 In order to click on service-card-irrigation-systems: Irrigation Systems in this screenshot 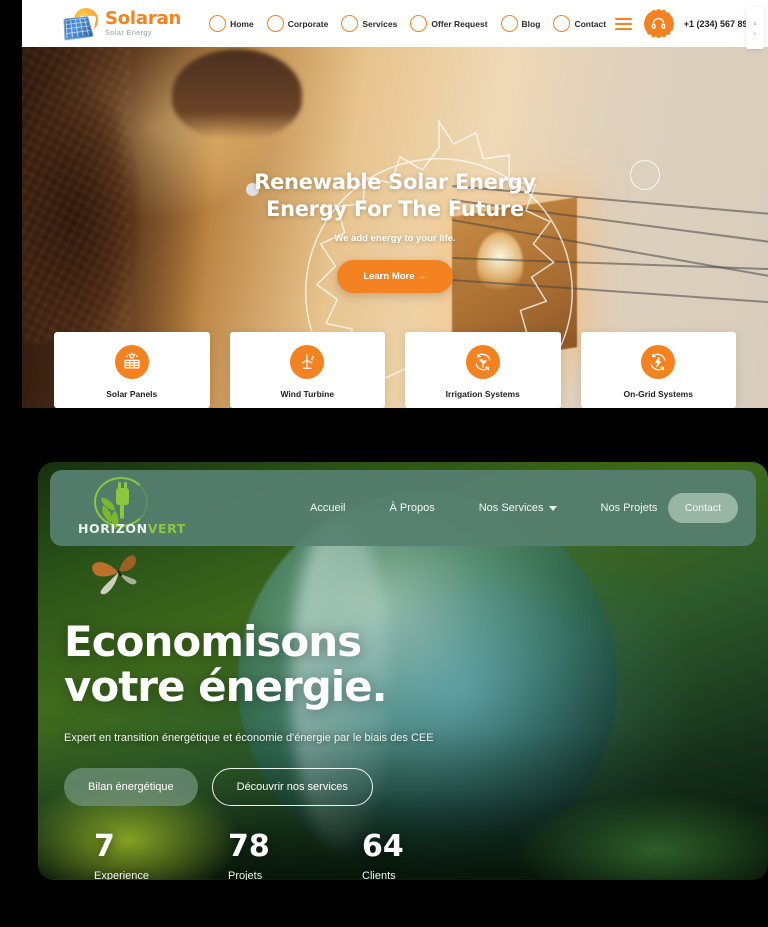, I will do `click(483, 370)`.